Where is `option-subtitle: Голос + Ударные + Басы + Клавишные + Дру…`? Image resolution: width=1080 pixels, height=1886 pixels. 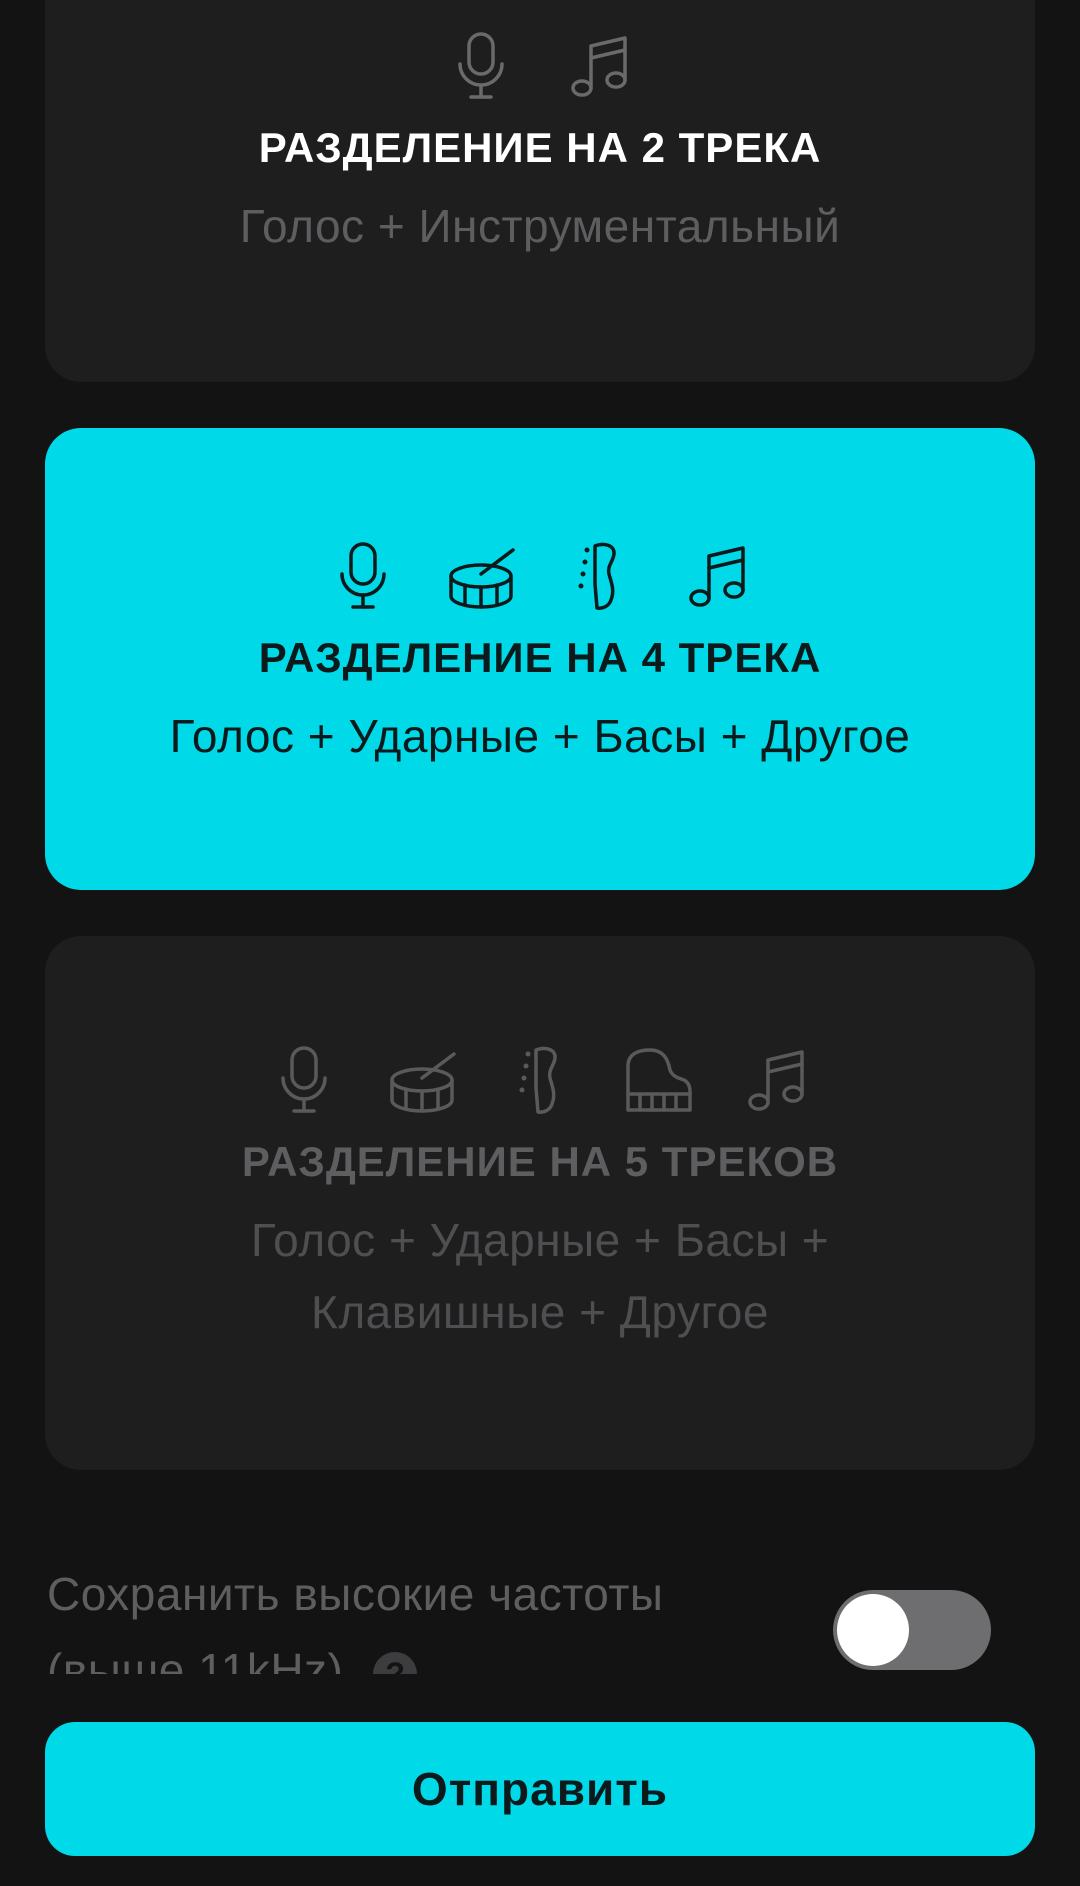
option-subtitle: Голос + Ударные + Басы + Клавишные + Дру… is located at coordinates (540, 1276).